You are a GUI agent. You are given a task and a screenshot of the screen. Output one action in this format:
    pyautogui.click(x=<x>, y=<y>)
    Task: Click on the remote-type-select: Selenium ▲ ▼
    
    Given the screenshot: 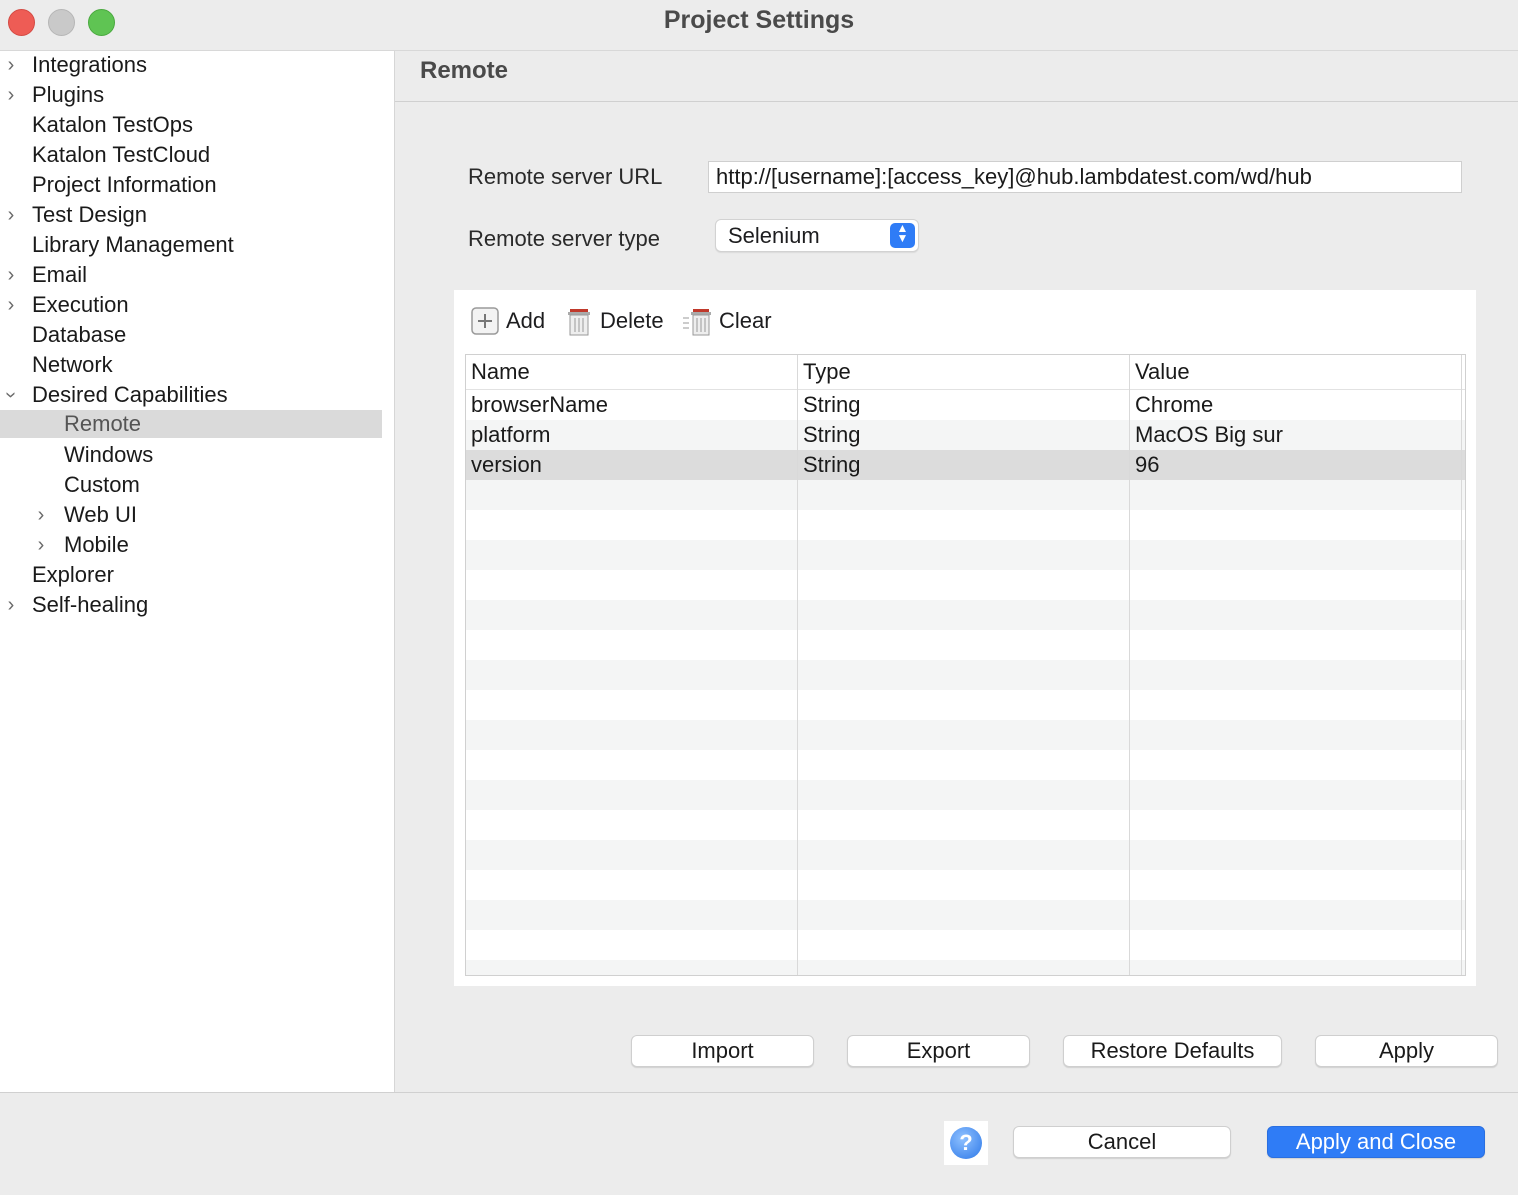 What is the action you would take?
    pyautogui.click(x=817, y=235)
    